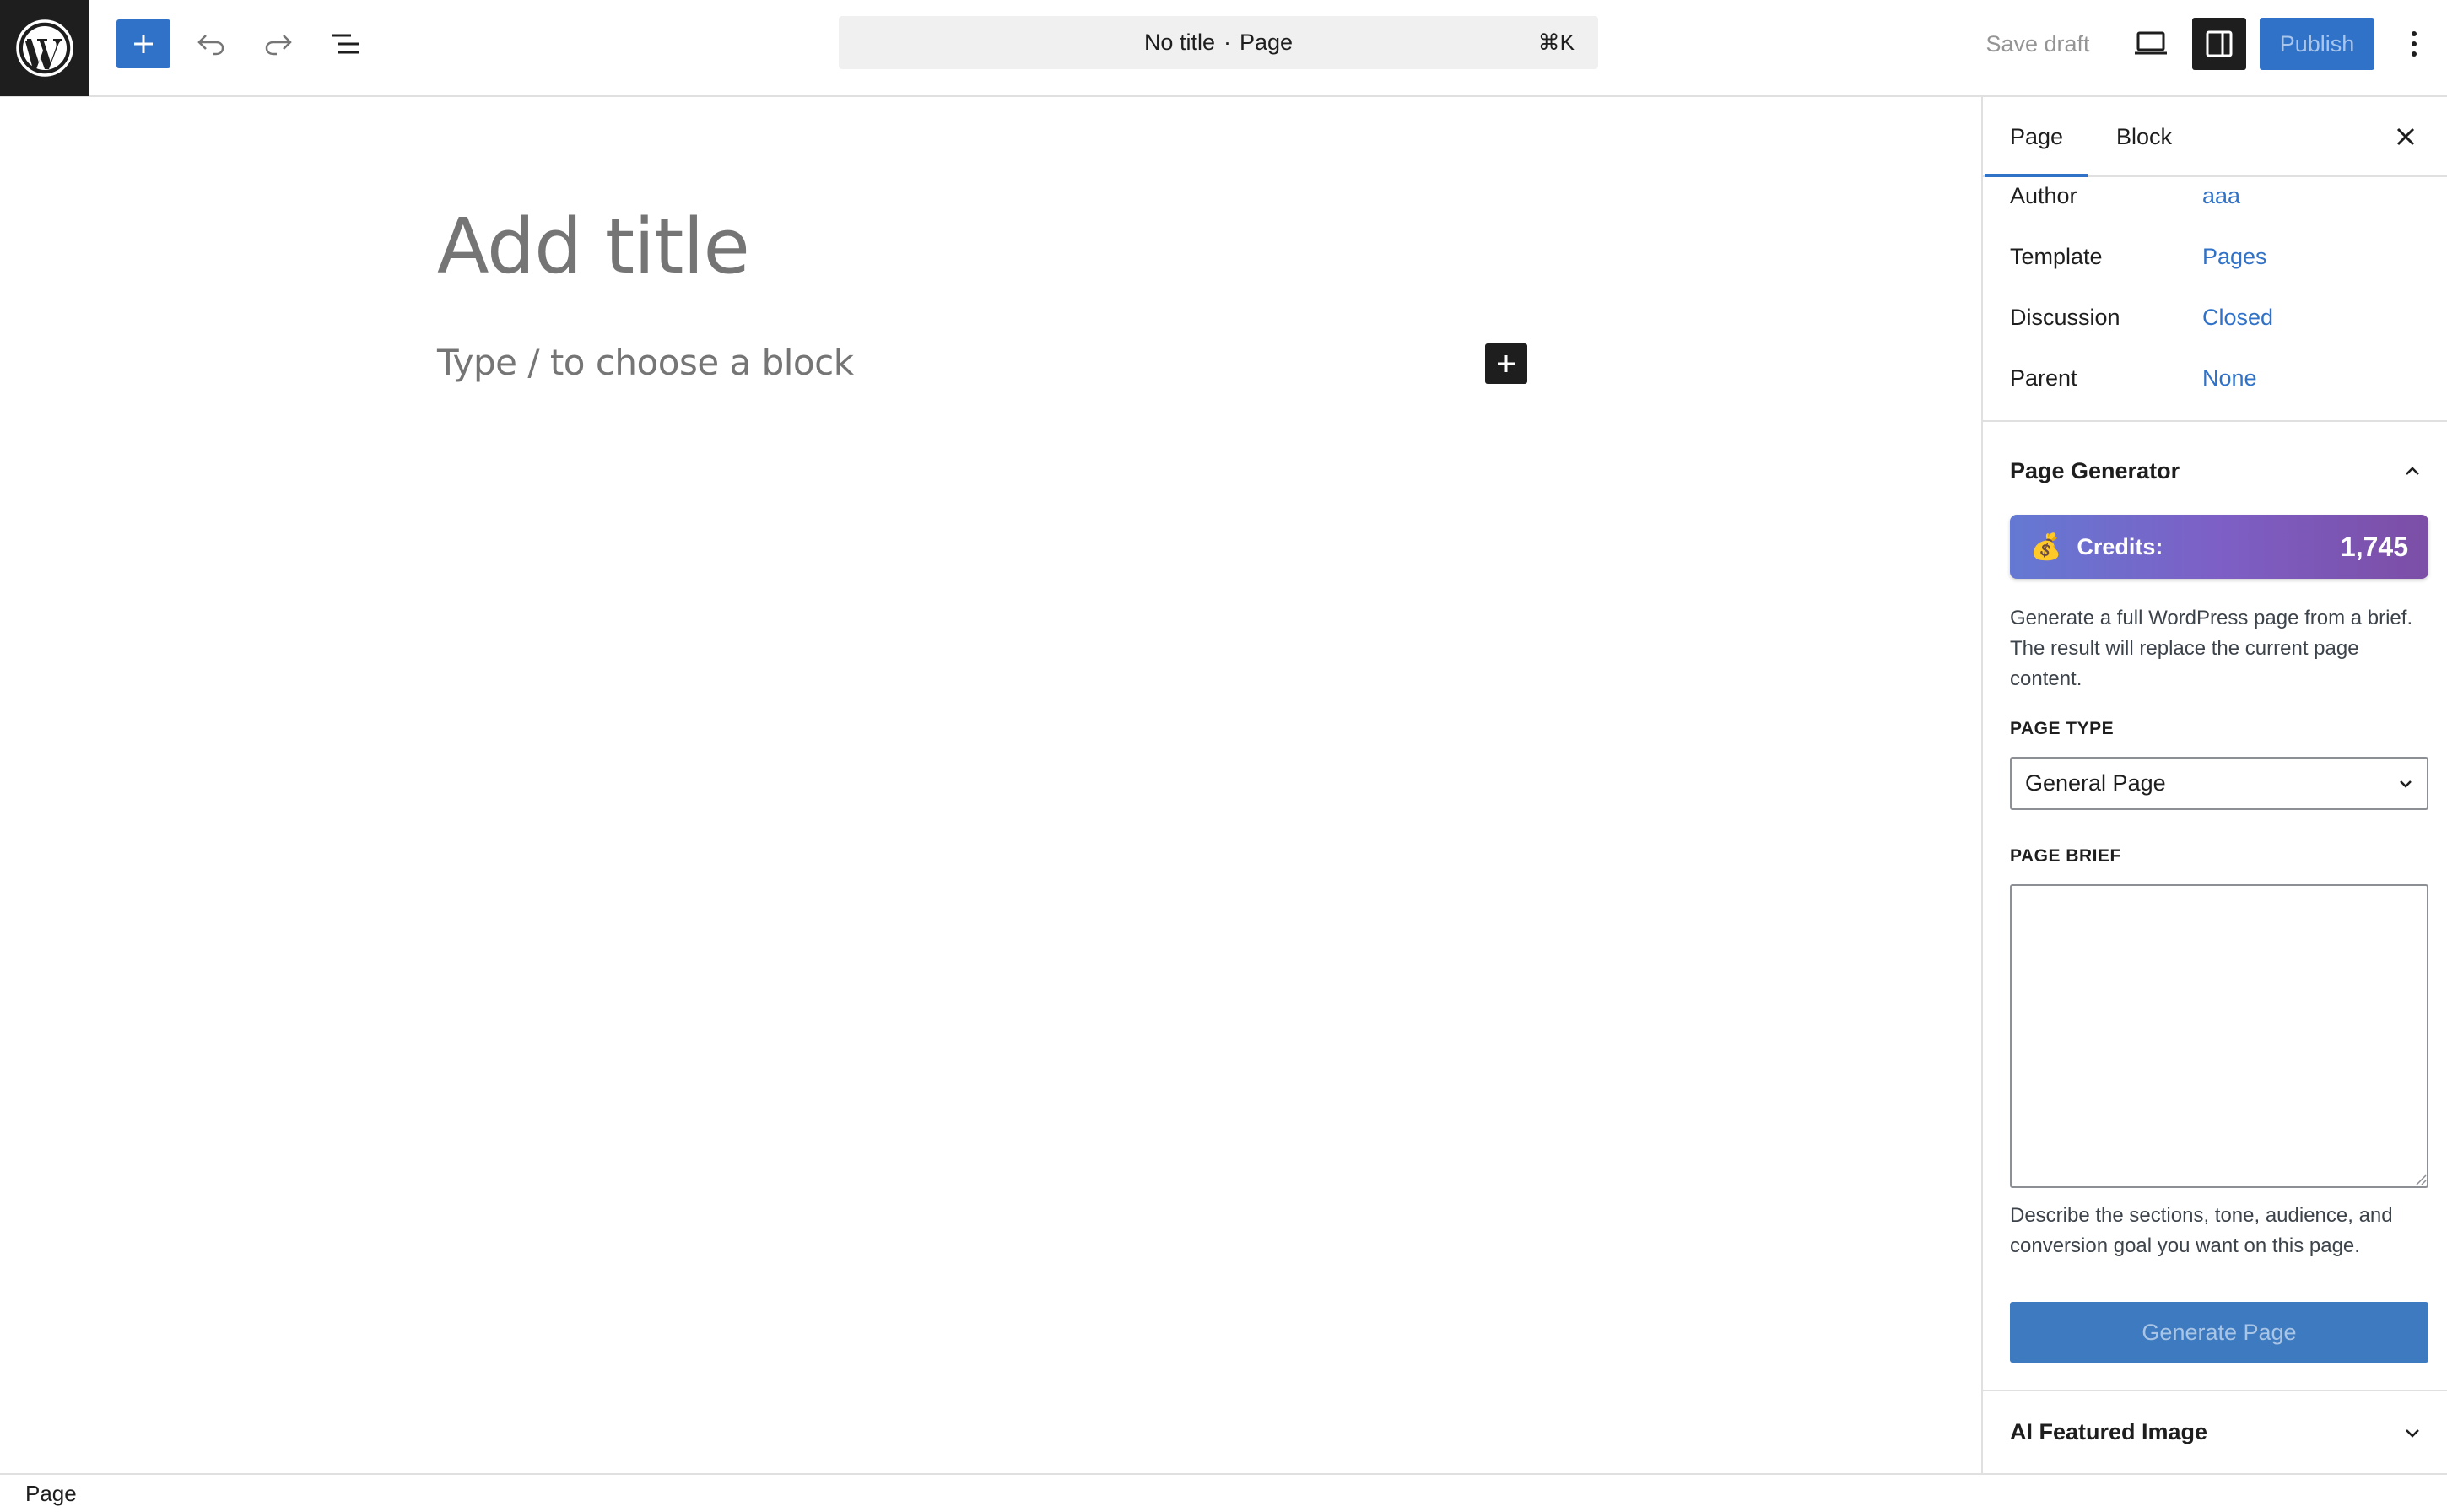 The height and width of the screenshot is (1512, 2447). I want to click on keyboard-shortcut-hint: ⌘K, so click(1556, 42).